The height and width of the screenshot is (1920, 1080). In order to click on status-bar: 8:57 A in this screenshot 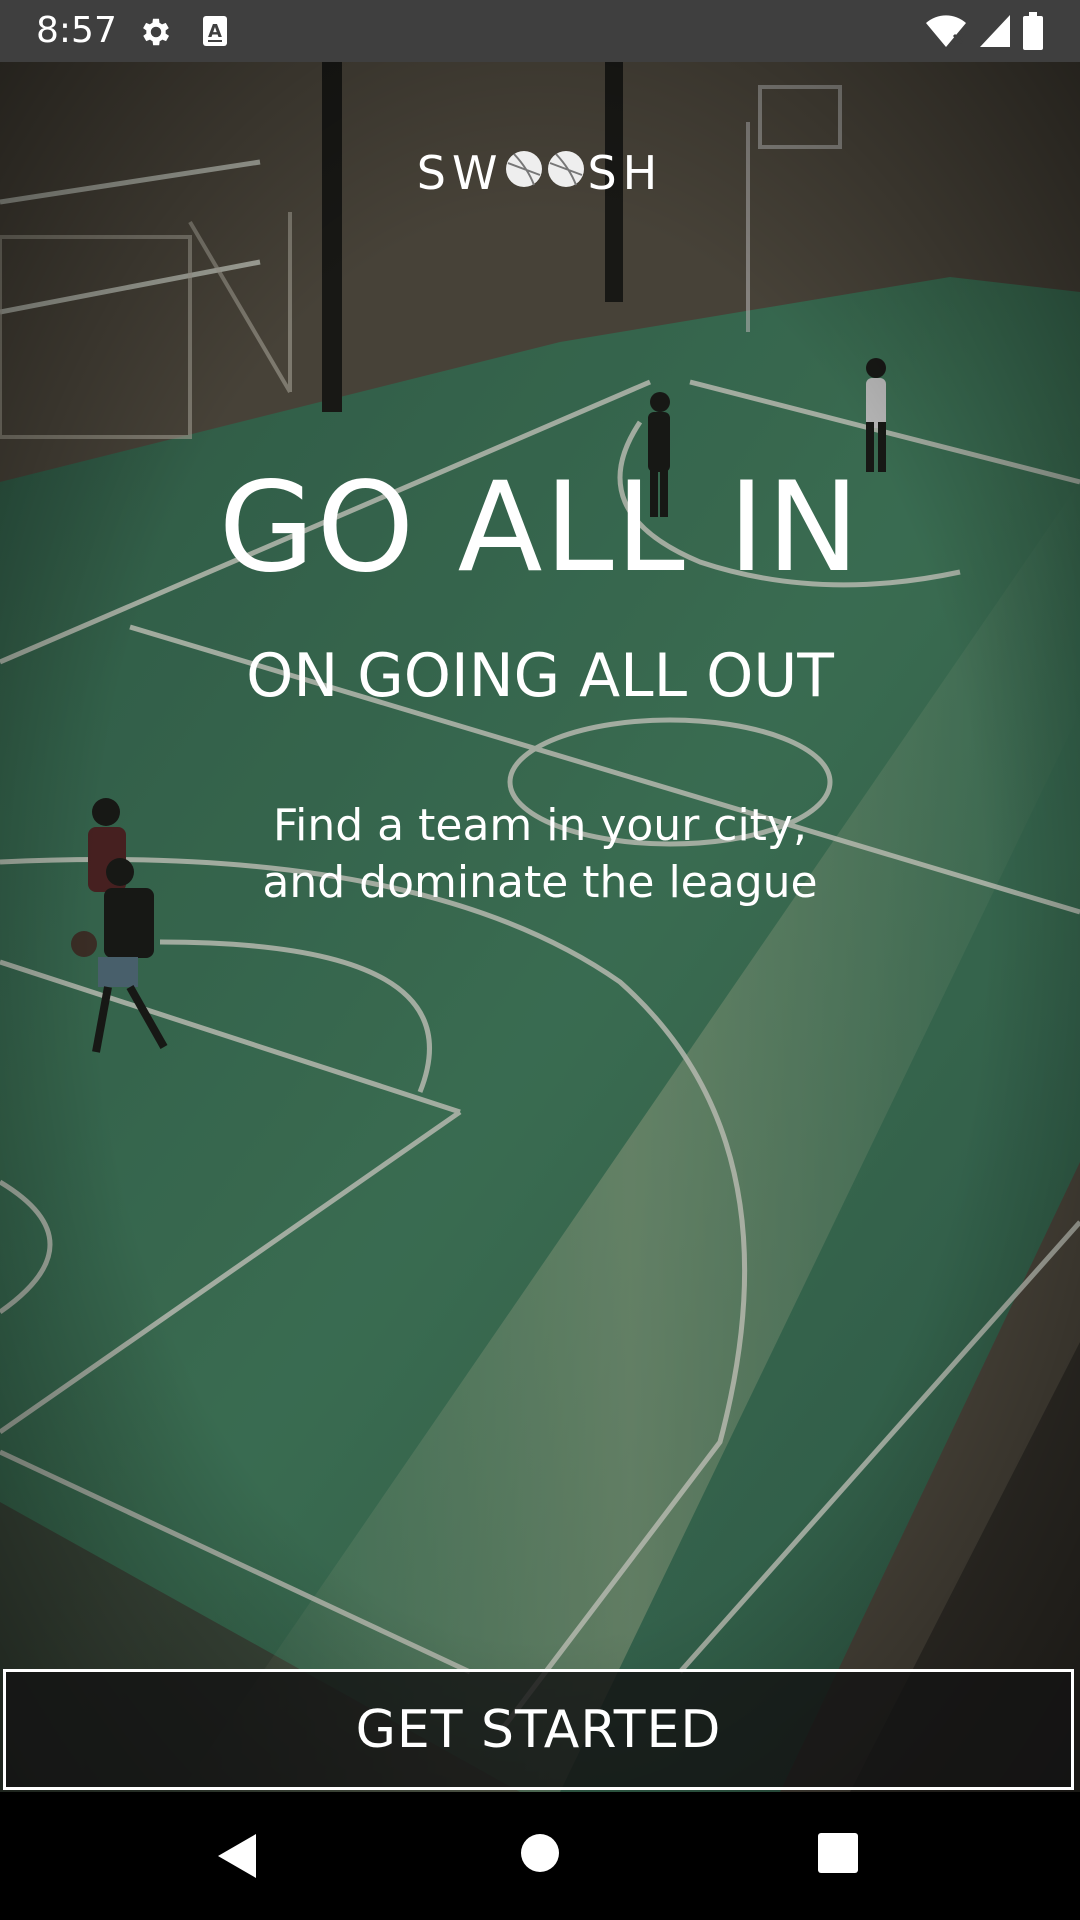, I will do `click(540, 31)`.